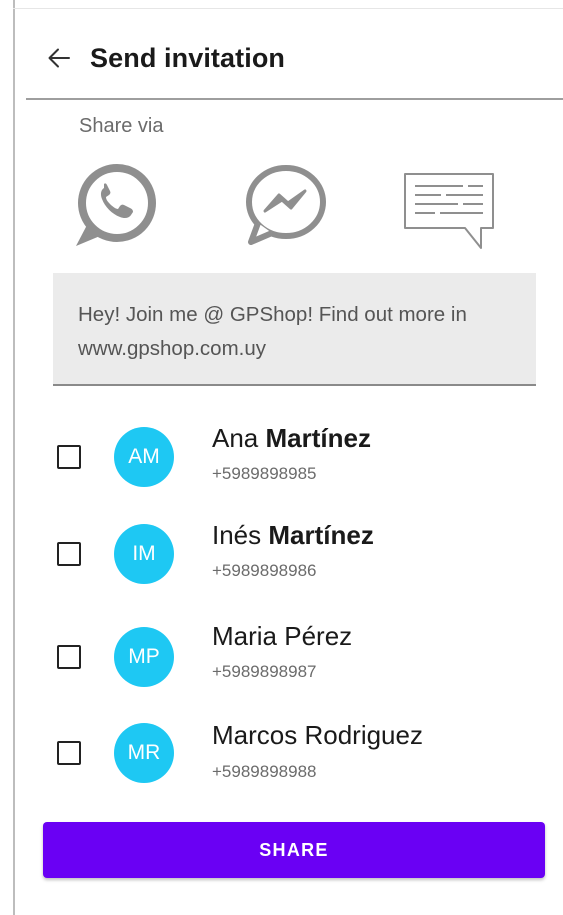 The image size is (563, 915). I want to click on avatar: AM, so click(144, 457).